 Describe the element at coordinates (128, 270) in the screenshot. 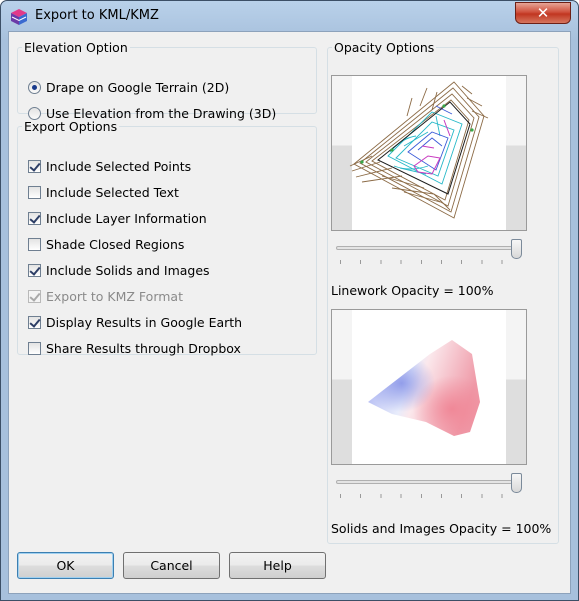

I see `checkbox-include-solids-images-label: Include Solids and Images` at that location.